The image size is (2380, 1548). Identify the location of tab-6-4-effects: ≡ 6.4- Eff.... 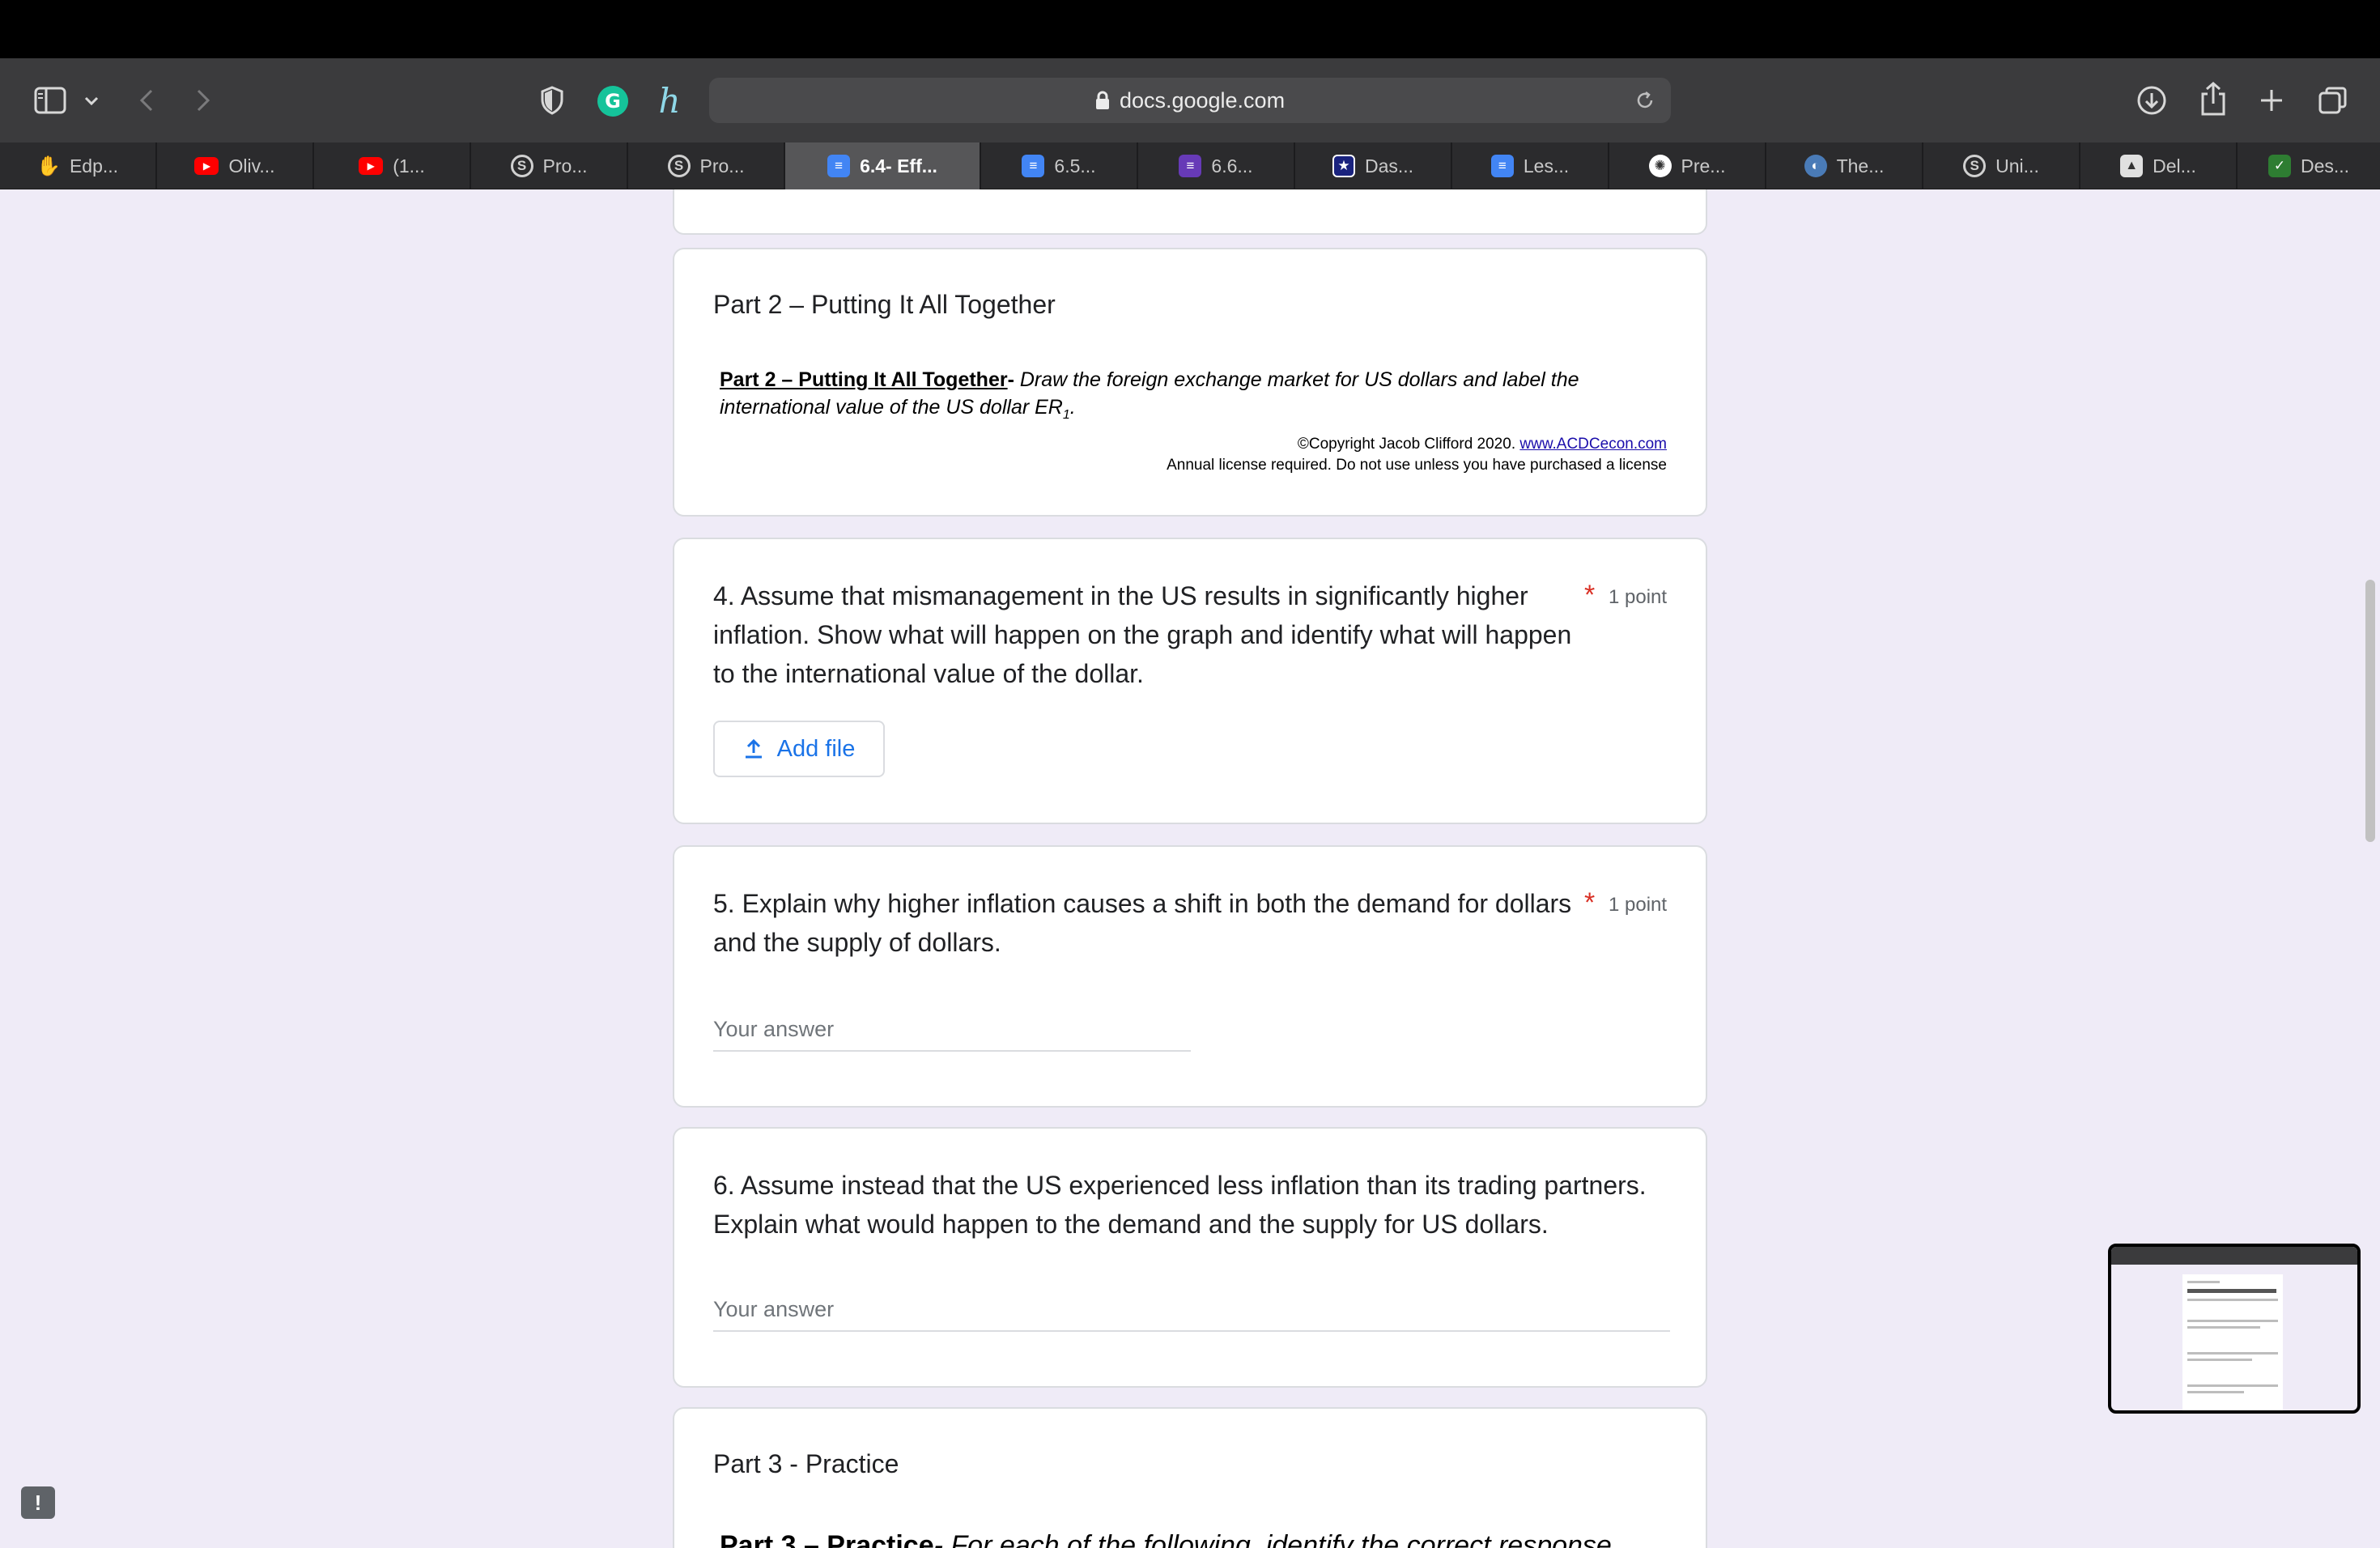
(883, 166).